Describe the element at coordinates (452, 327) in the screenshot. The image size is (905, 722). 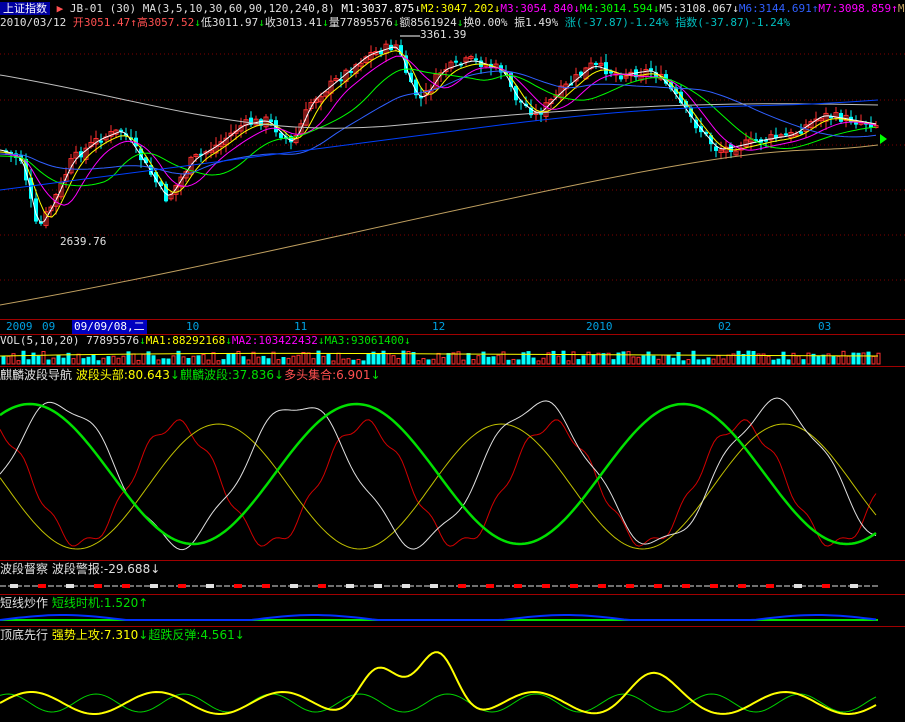
I see `date-axis: 2009 09 09/09/08,二 10 11 12 2010 02 03` at that location.